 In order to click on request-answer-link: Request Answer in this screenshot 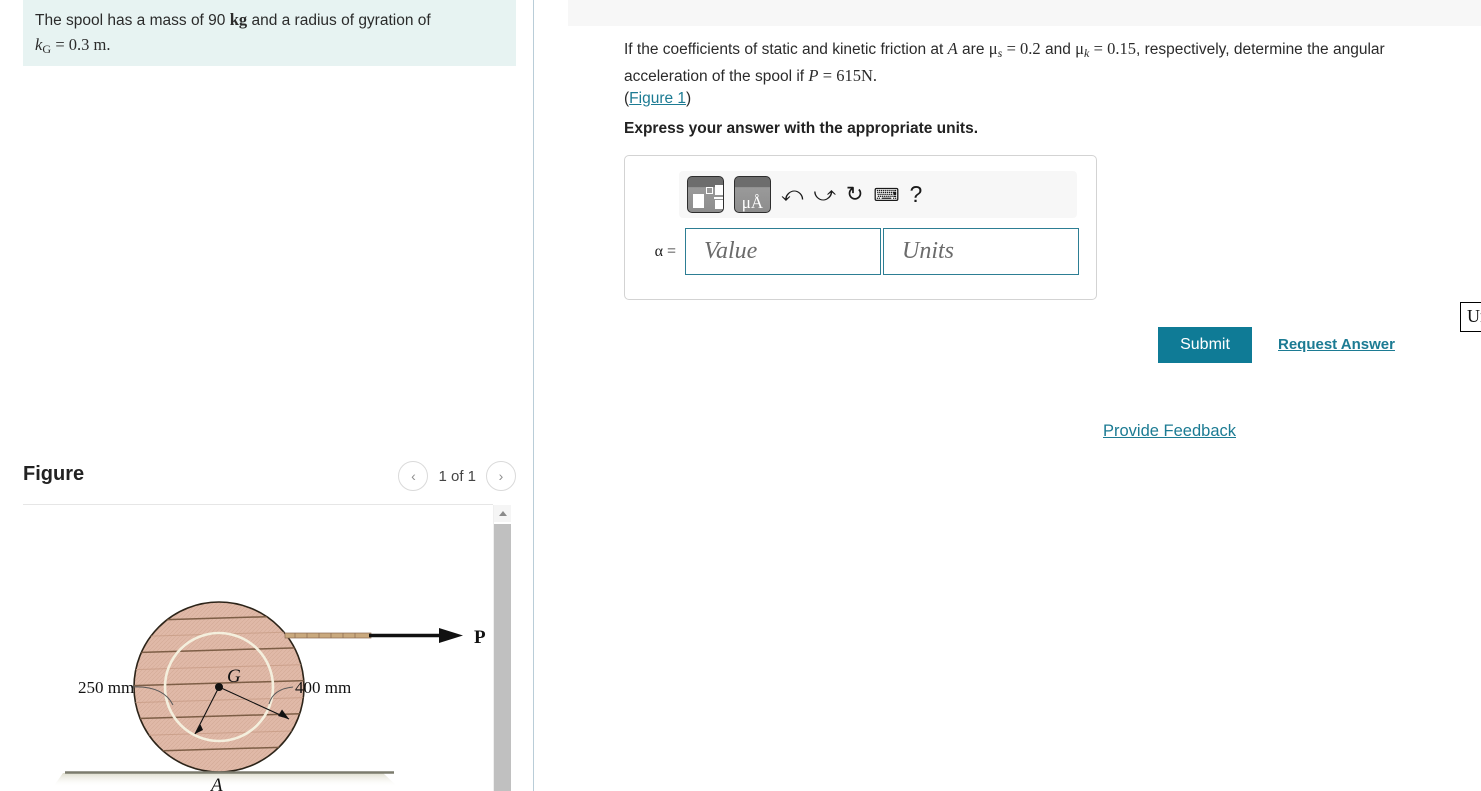, I will do `click(1336, 344)`.